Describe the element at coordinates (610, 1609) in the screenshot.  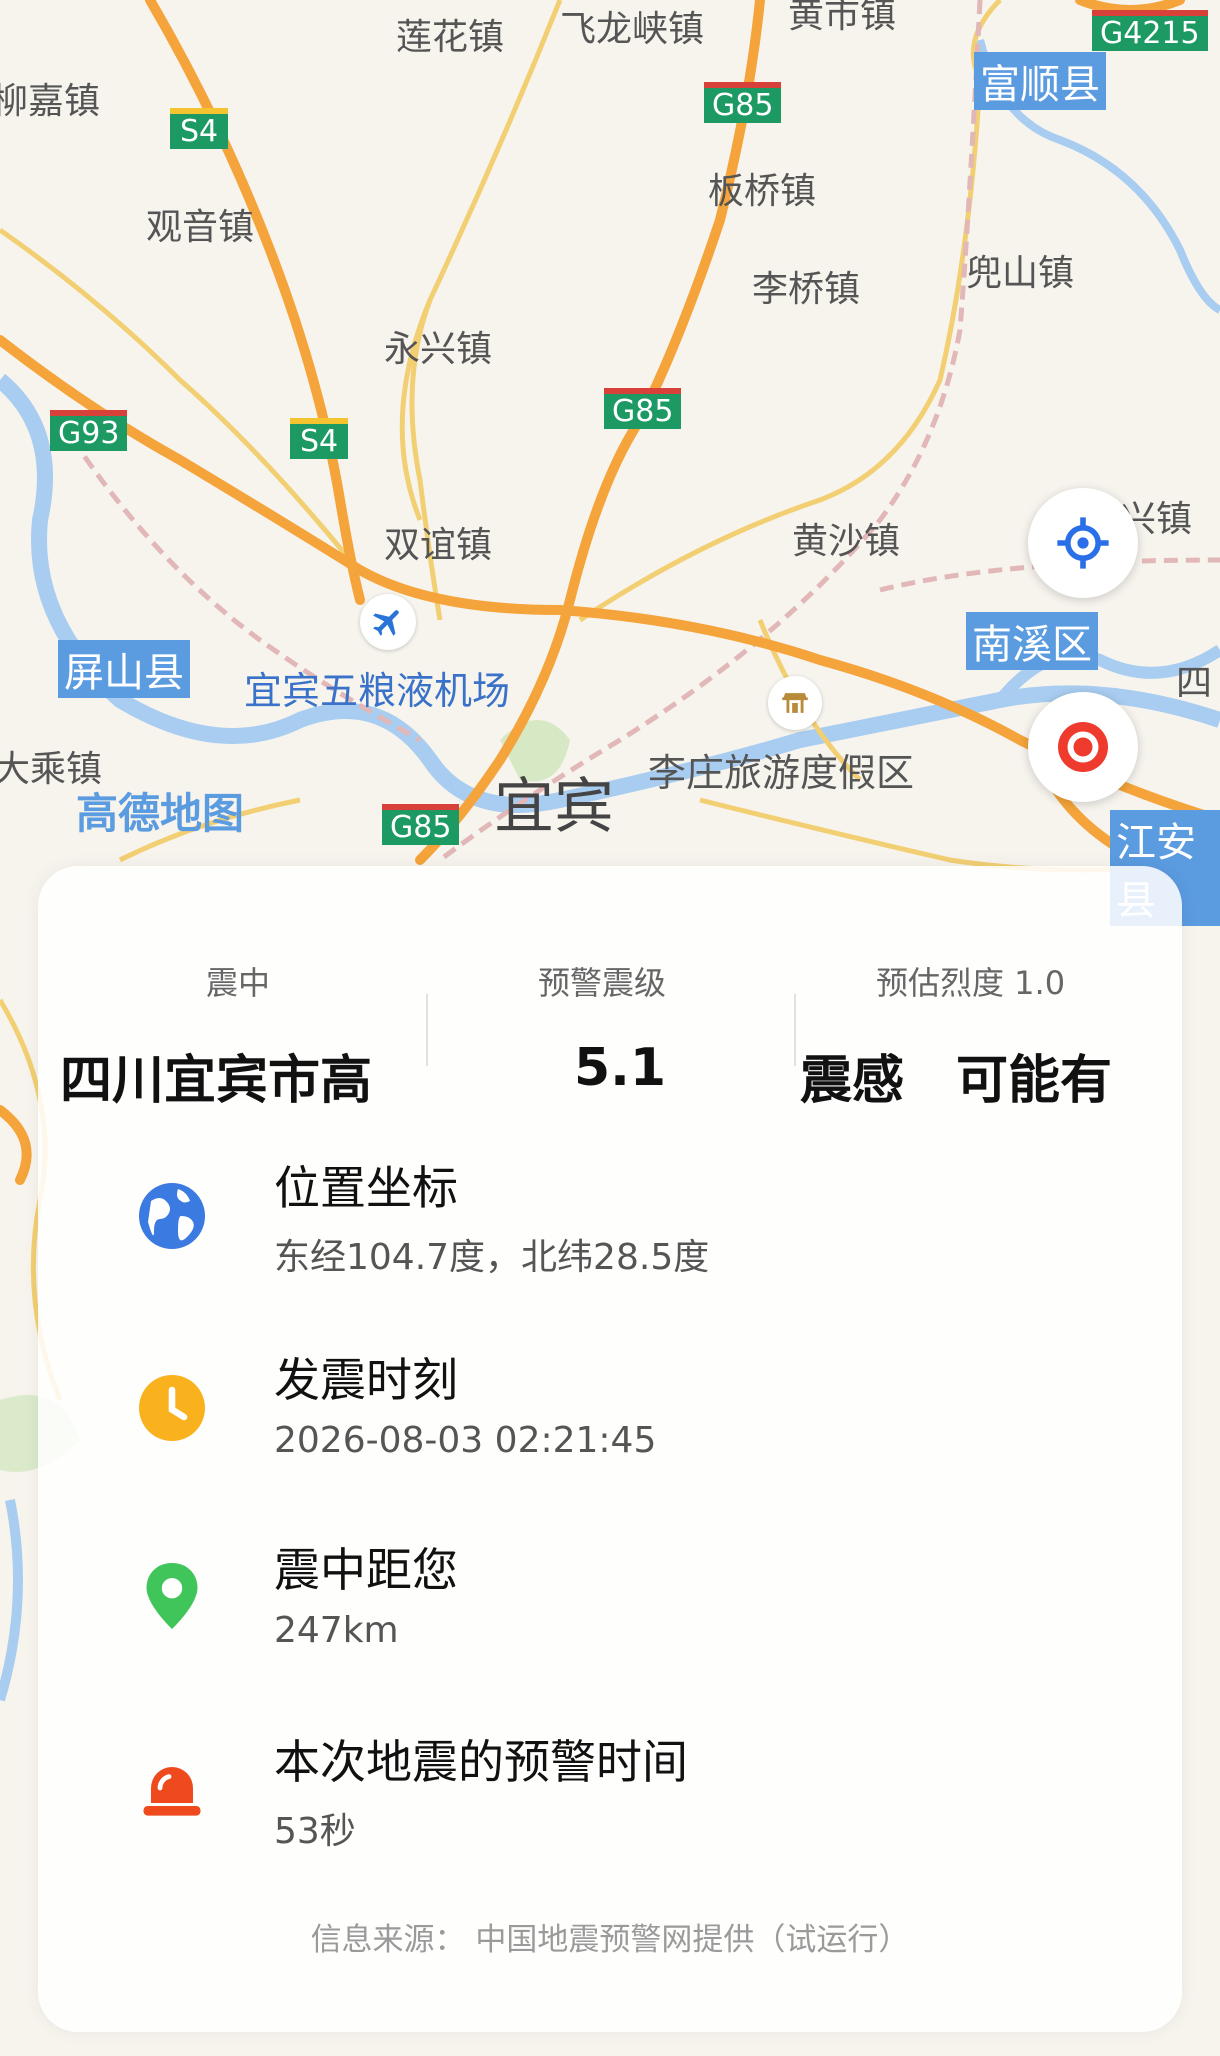
I see `distance-row: 震中距您 247km` at that location.